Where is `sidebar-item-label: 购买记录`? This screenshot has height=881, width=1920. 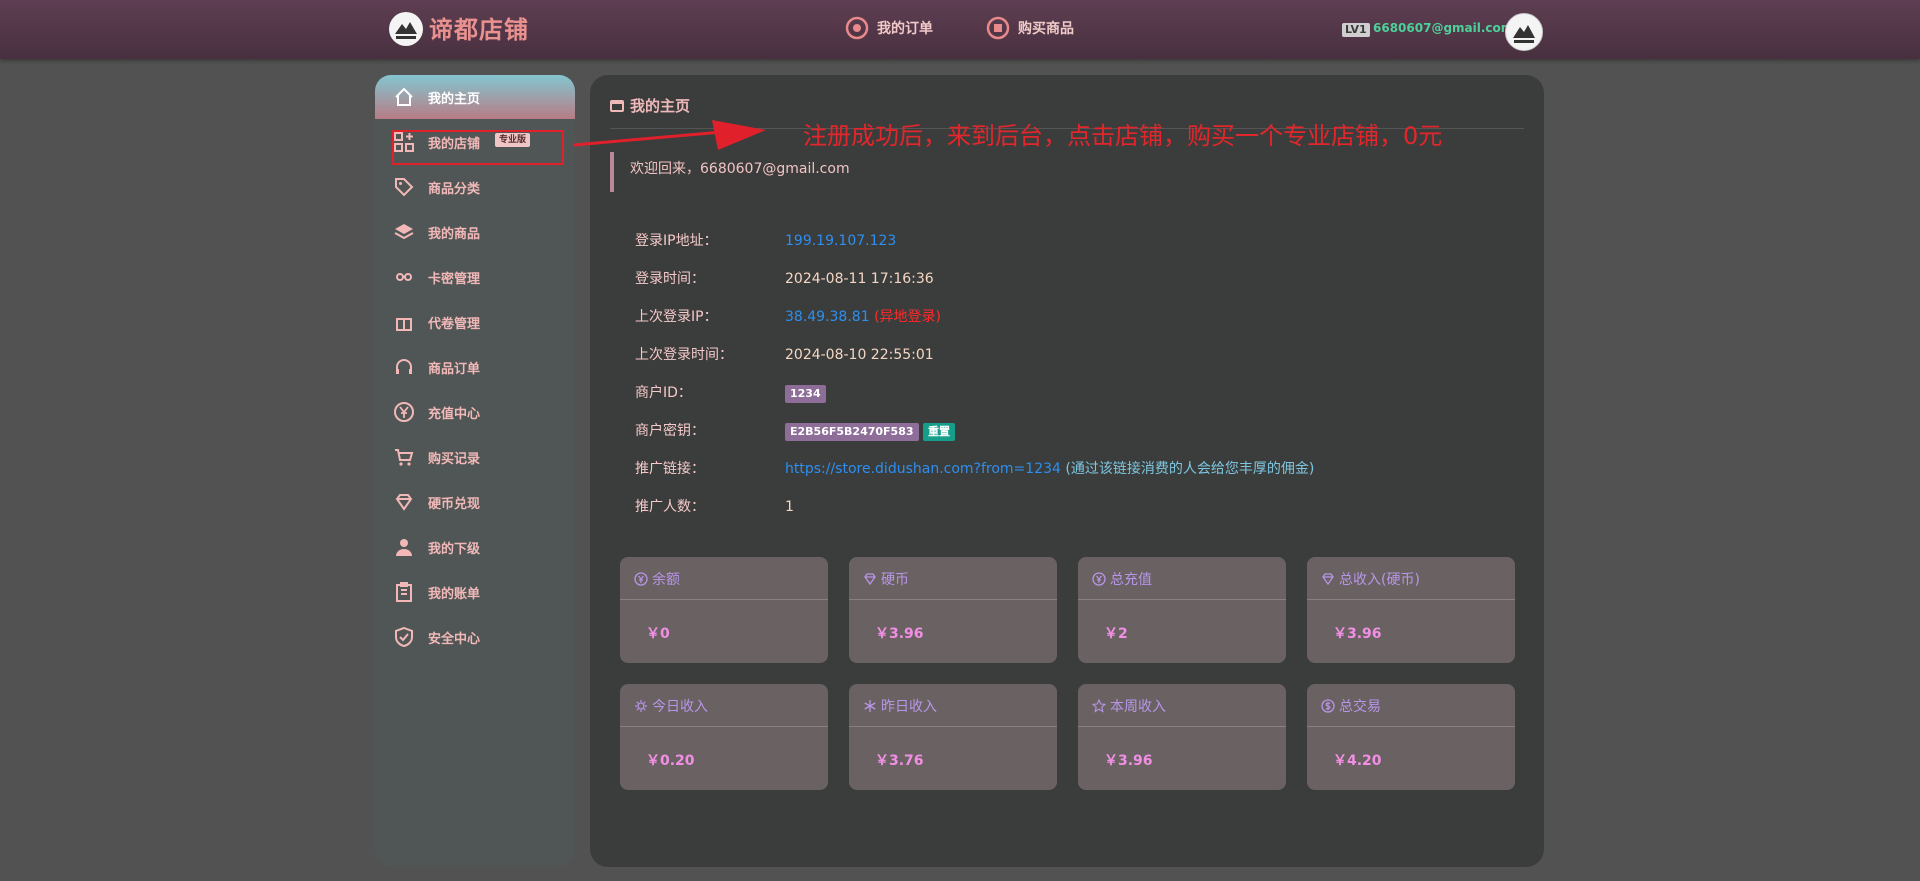 sidebar-item-label: 购买记录 is located at coordinates (454, 459).